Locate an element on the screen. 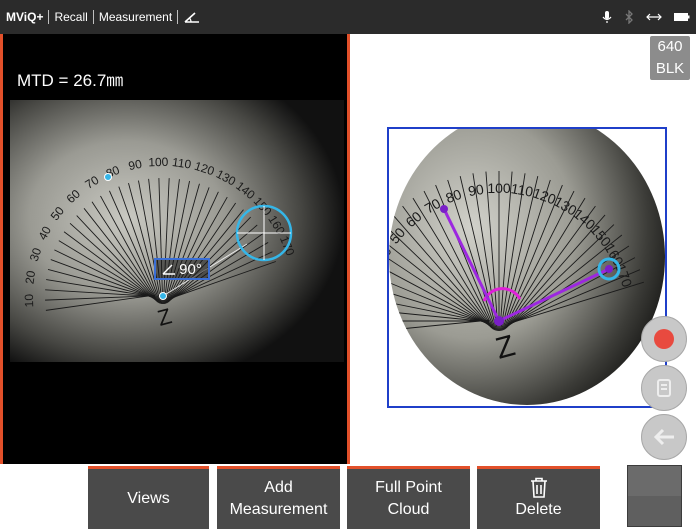 This screenshot has width=696, height=529. full-point-cloud-label-1: Full Point is located at coordinates (408, 487).